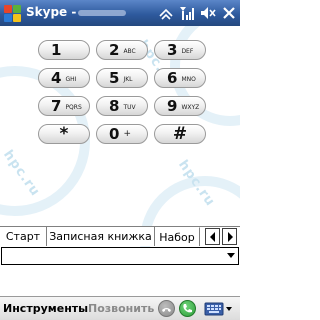 The height and width of the screenshot is (320, 320). I want to click on tab-start: Старт, so click(23, 236).